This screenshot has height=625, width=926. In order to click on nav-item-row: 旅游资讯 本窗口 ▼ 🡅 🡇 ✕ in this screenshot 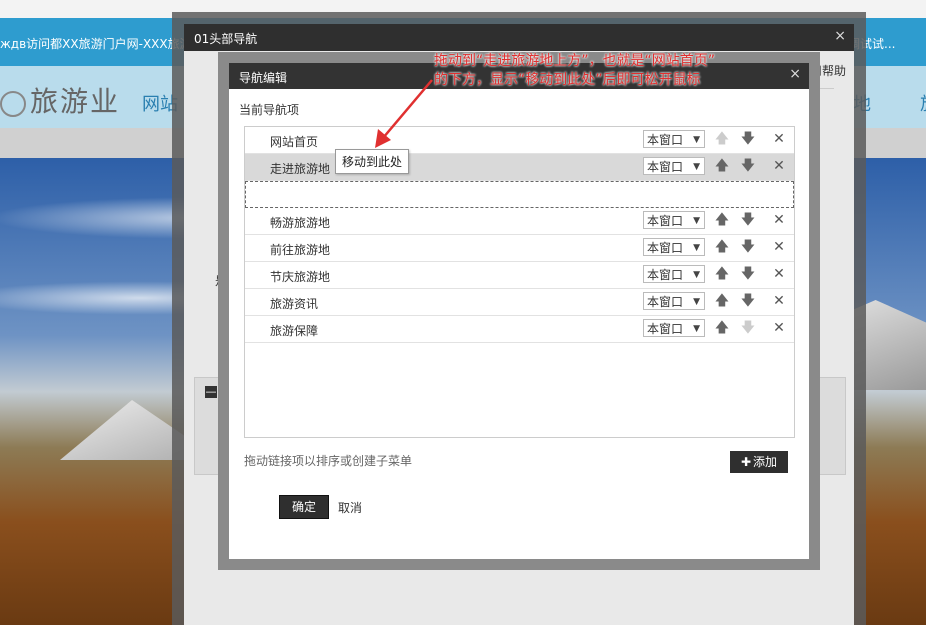, I will do `click(519, 302)`.